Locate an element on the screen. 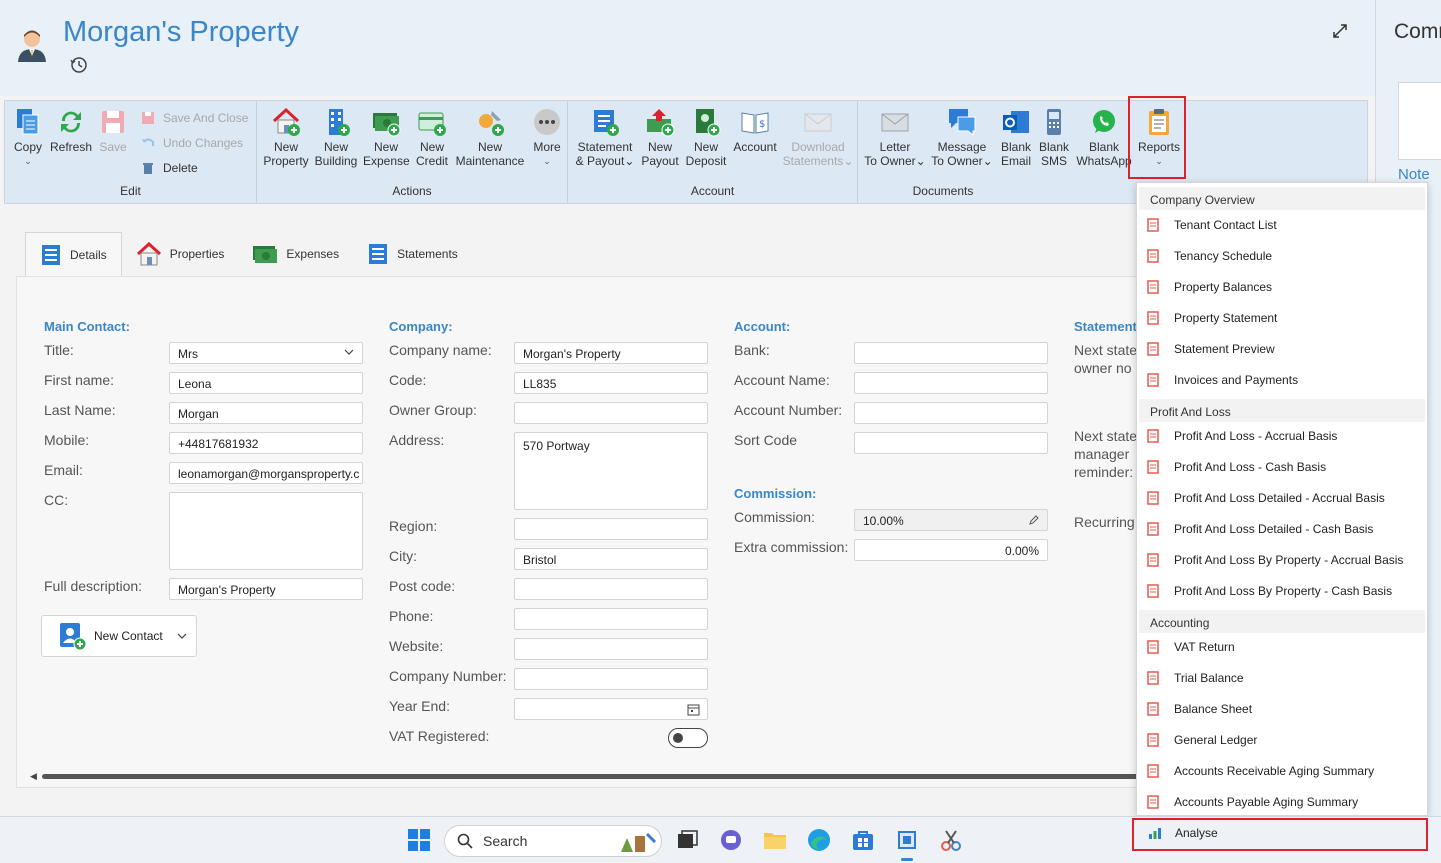 The width and height of the screenshot is (1441, 863). tab-details: Details is located at coordinates (73, 254).